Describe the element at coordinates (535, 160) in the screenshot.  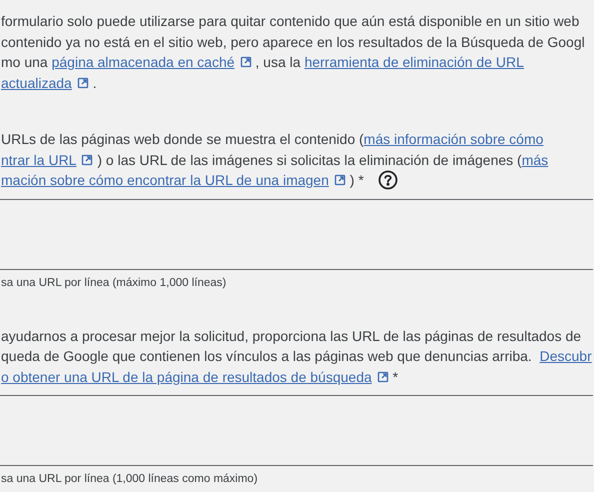
I see `link: más` at that location.